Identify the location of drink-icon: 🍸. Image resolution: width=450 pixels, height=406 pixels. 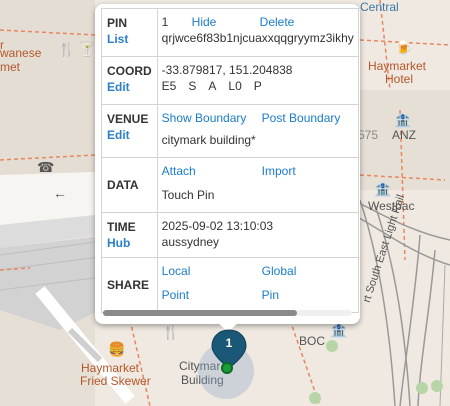
(87, 49).